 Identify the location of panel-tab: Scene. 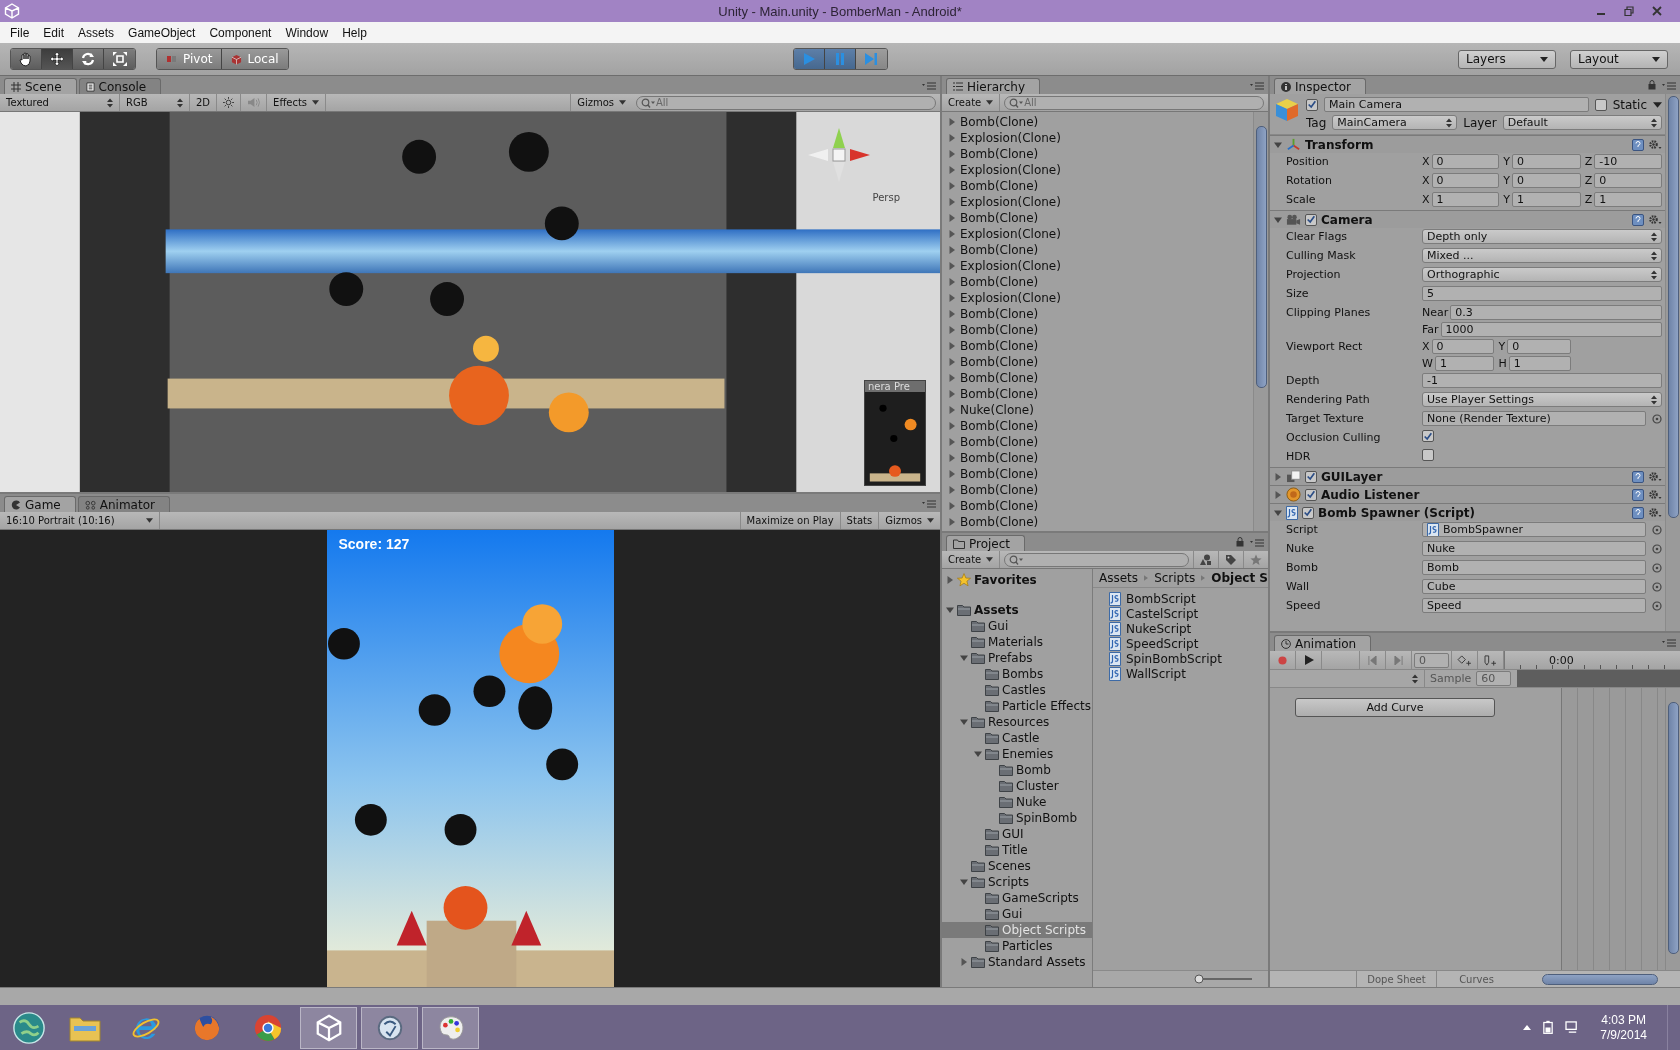
(40, 86).